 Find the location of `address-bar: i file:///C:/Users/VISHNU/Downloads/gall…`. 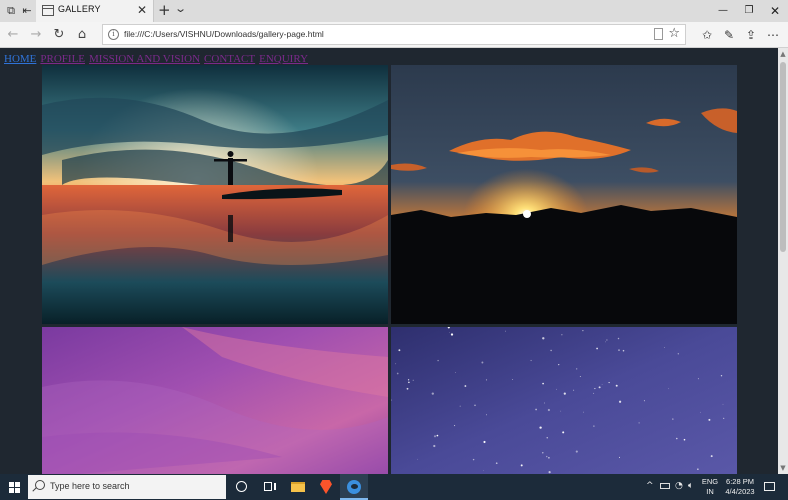

address-bar: i file:///C:/Users/VISHNU/Downloads/gall… is located at coordinates (394, 34).